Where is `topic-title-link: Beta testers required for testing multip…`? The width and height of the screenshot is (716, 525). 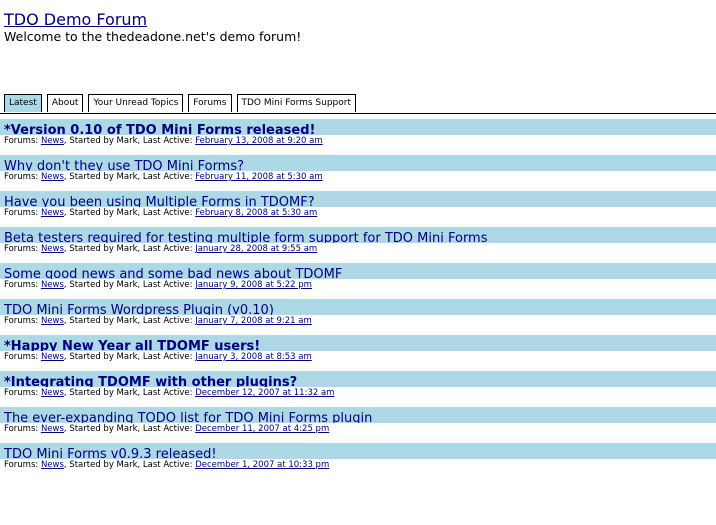
topic-title-link: Beta testers required for testing multip… is located at coordinates (246, 237).